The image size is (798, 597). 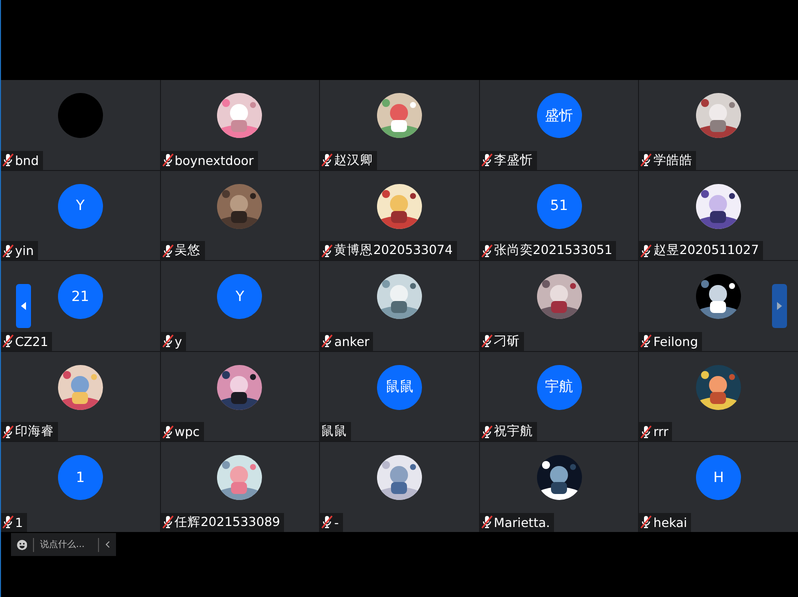 What do you see at coordinates (513, 160) in the screenshot?
I see `participant-name: 李盛忻` at bounding box center [513, 160].